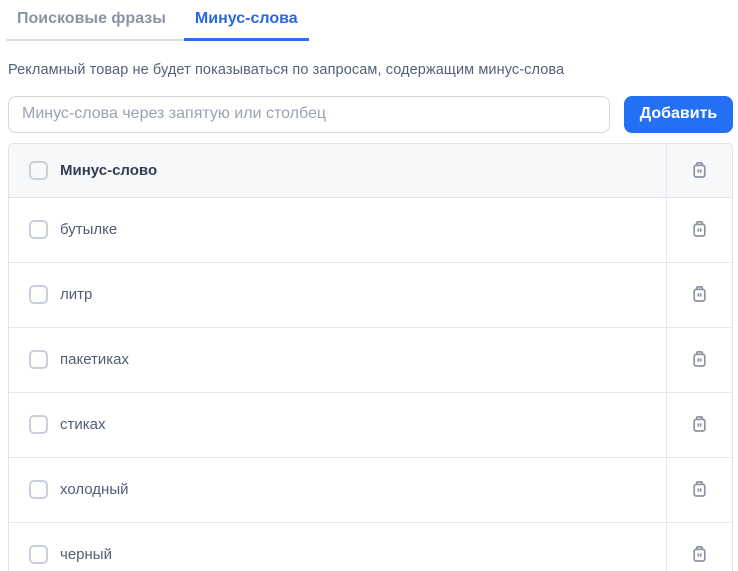  Describe the element at coordinates (109, 170) in the screenshot. I see `table-header-label: Минус-слово` at that location.